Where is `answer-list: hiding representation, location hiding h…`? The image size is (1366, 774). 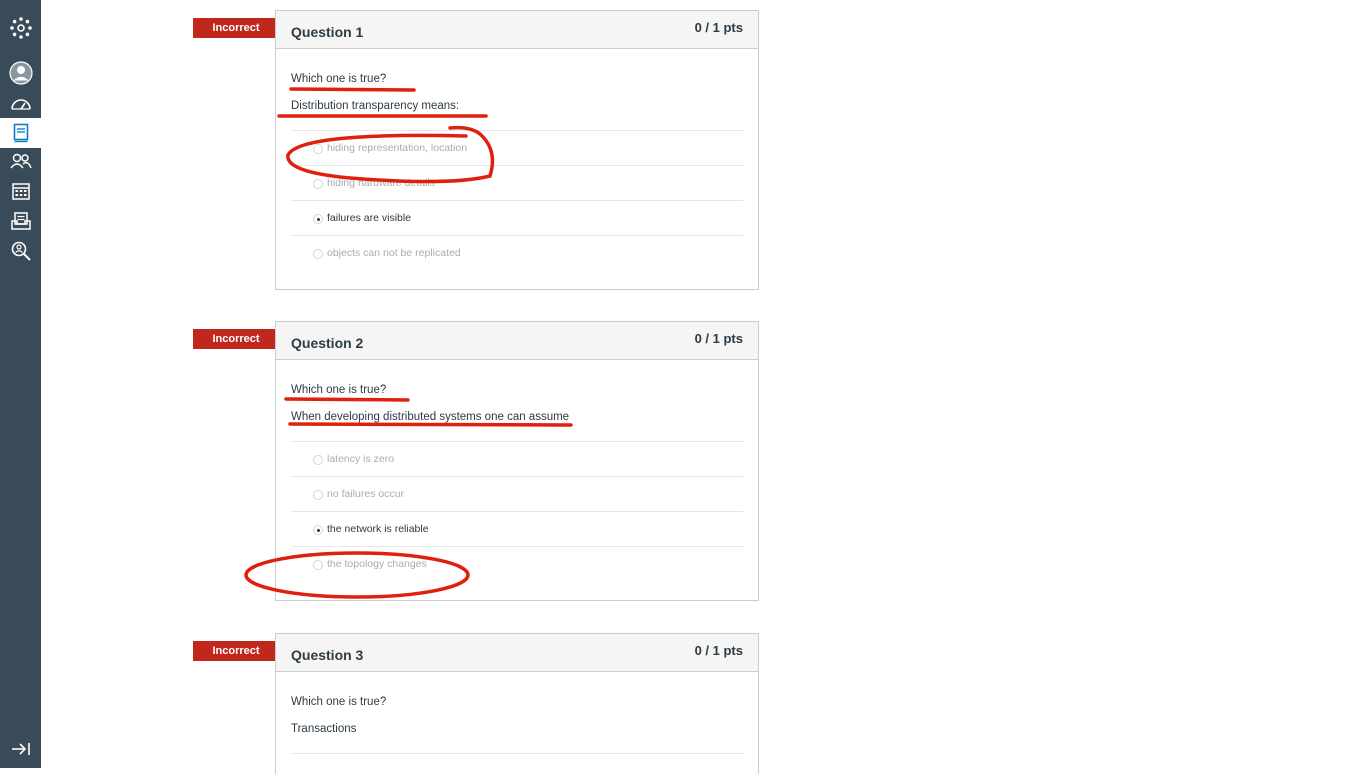
answer-list: hiding representation, location hiding h… is located at coordinates (517, 200).